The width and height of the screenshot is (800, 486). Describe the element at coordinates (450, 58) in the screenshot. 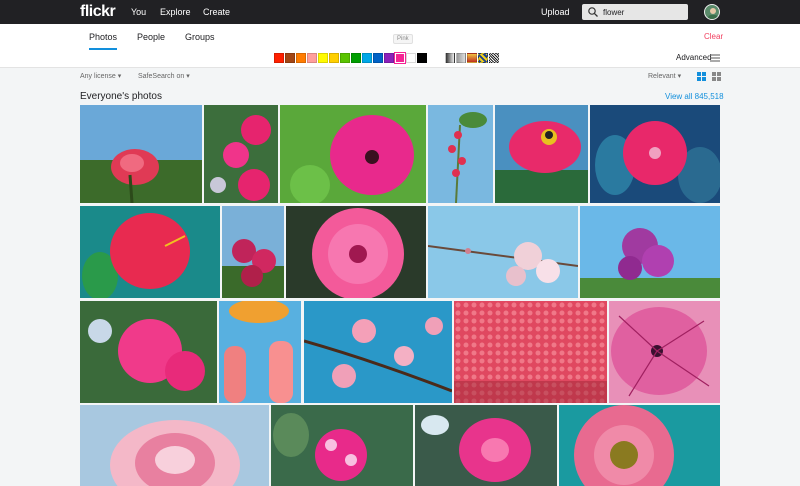

I see `style-black-white` at that location.